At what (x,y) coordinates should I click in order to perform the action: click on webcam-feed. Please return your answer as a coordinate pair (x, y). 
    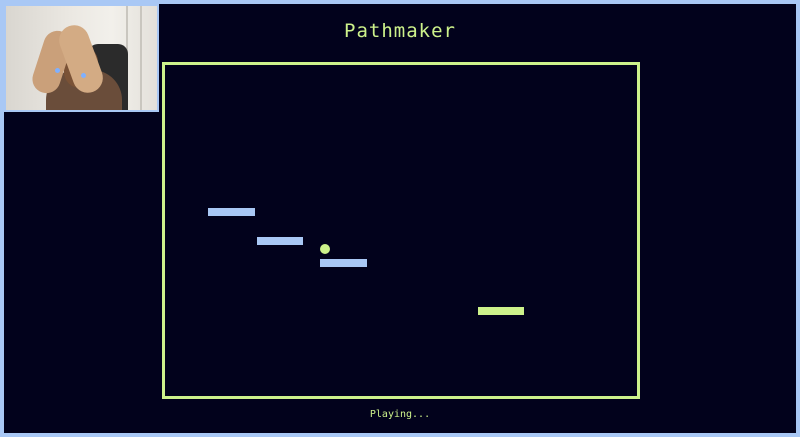
    Looking at the image, I should click on (81, 58).